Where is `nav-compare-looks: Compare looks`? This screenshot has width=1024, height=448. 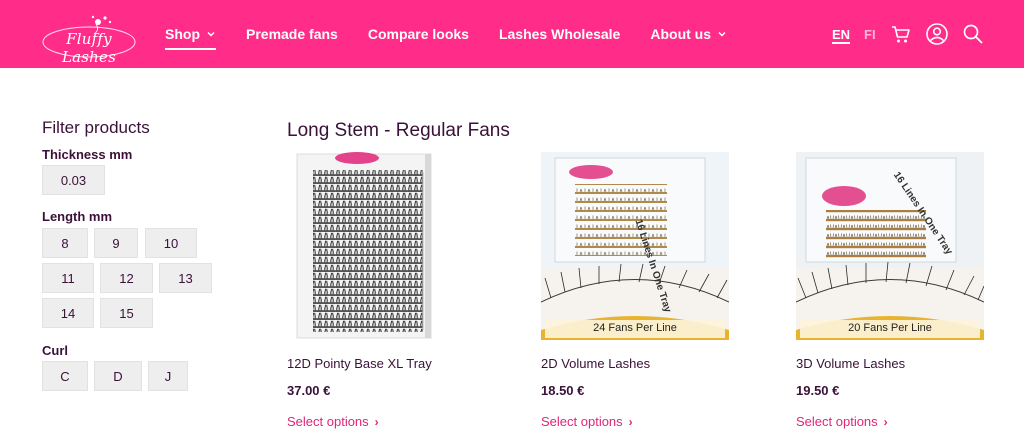 nav-compare-looks: Compare looks is located at coordinates (418, 34).